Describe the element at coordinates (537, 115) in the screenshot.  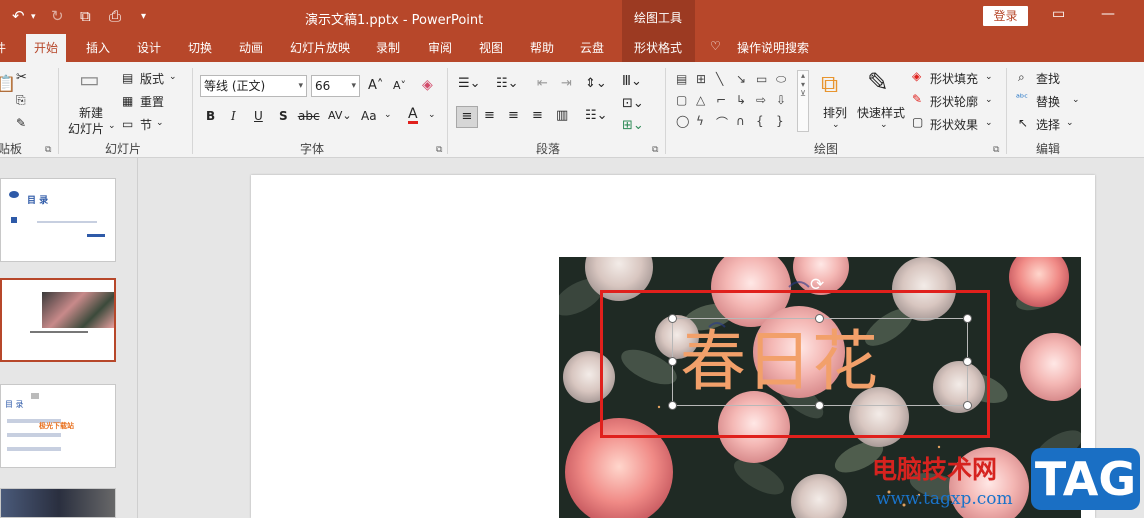
I see `justify-icon: ≡` at that location.